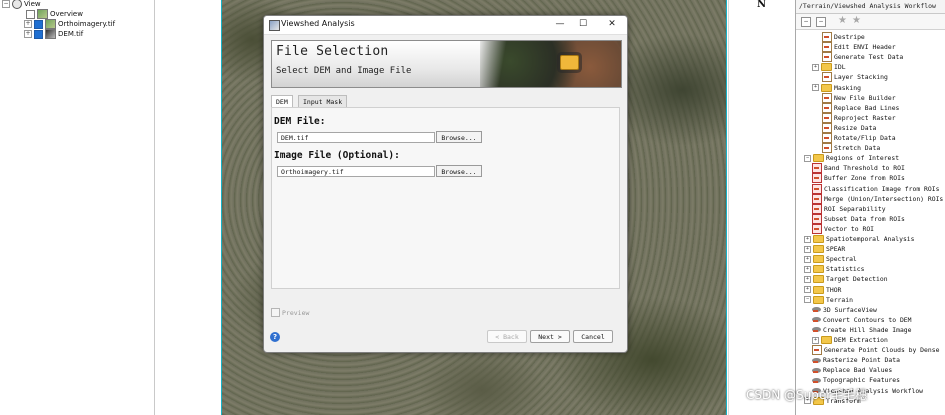 This screenshot has height=415, width=945. What do you see at coordinates (507, 336) in the screenshot?
I see `back-button: < Back` at bounding box center [507, 336].